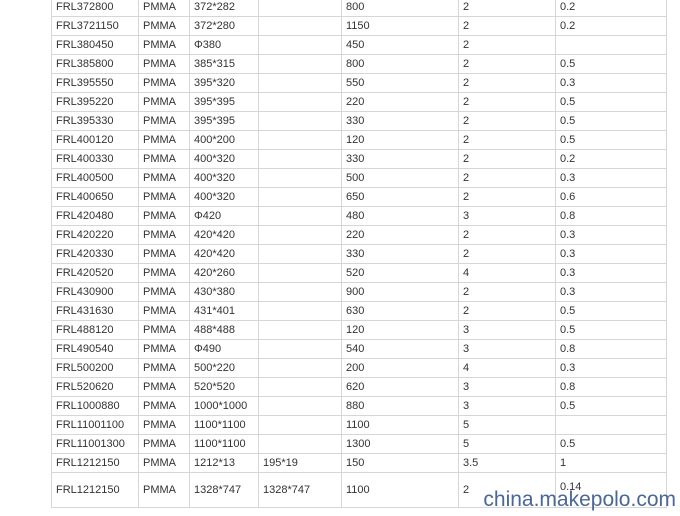 This screenshot has height=516, width=680. What do you see at coordinates (95, 102) in the screenshot?
I see `model-cell: FRL395220` at bounding box center [95, 102].